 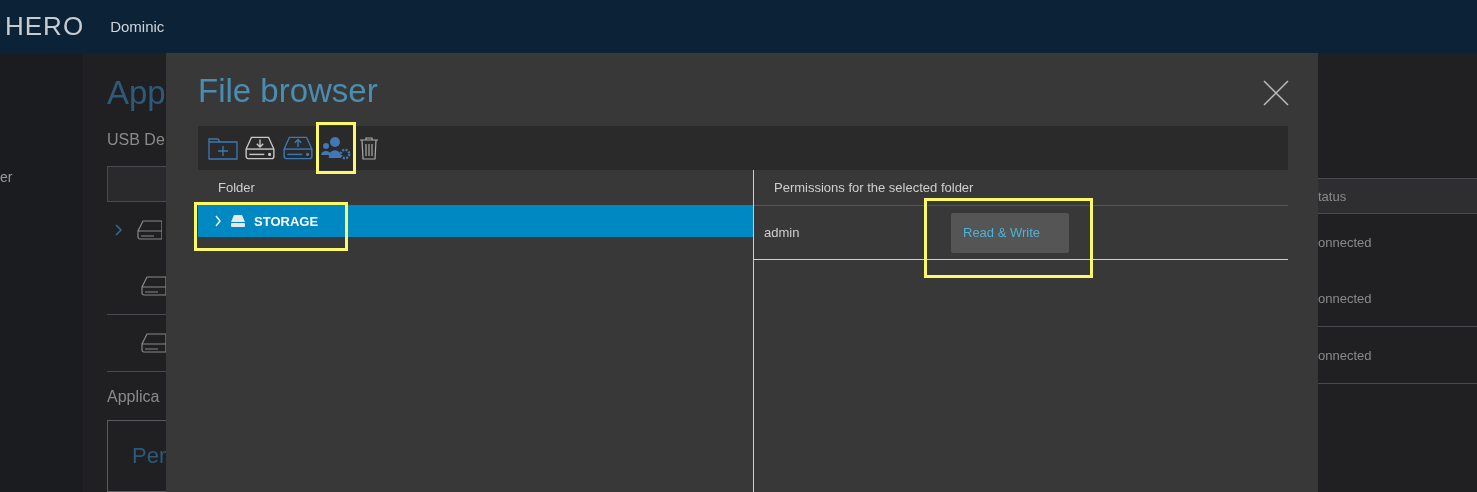 What do you see at coordinates (288, 91) in the screenshot?
I see `dialog-title: File browser` at bounding box center [288, 91].